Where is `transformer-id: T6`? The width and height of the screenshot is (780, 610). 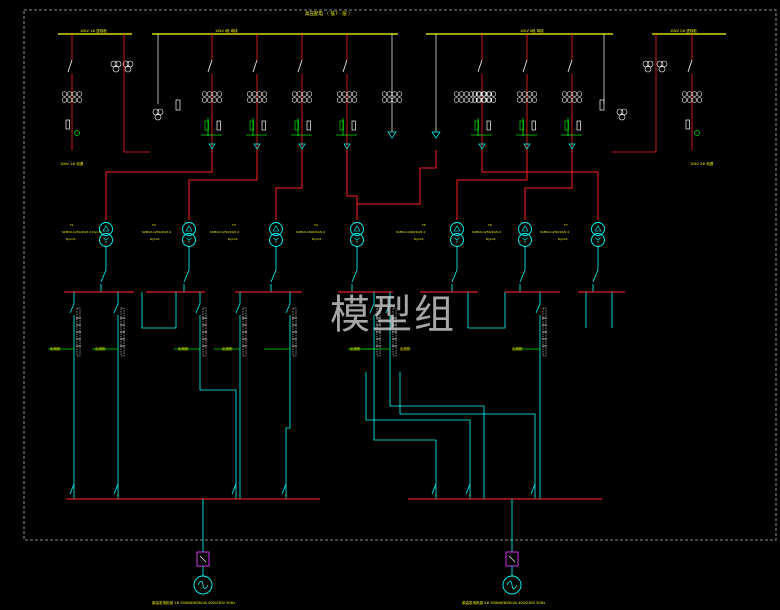 transformer-id: T6 is located at coordinates (489, 225).